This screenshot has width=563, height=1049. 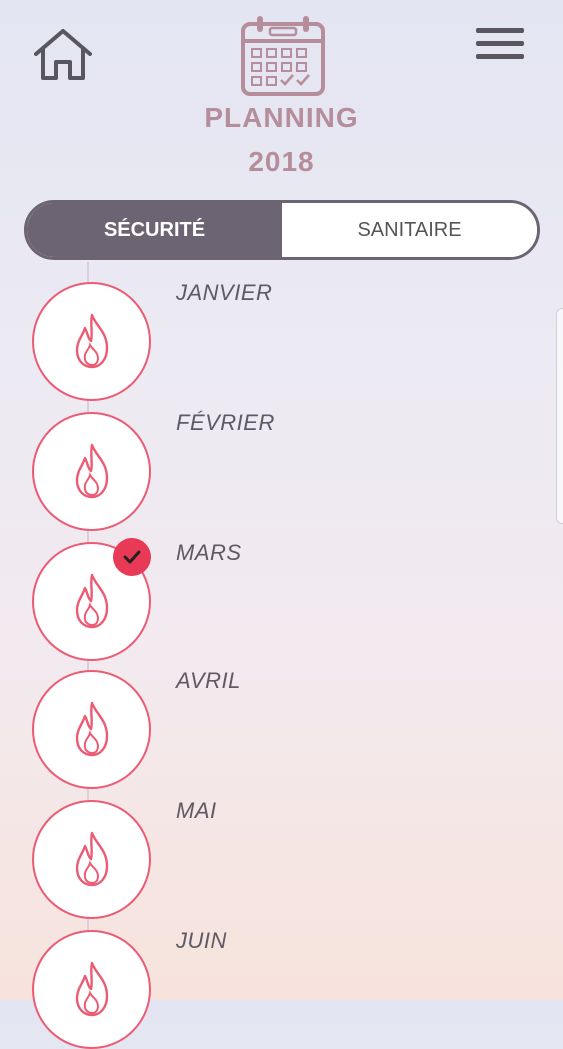 I want to click on month-label: MARS, so click(x=209, y=552).